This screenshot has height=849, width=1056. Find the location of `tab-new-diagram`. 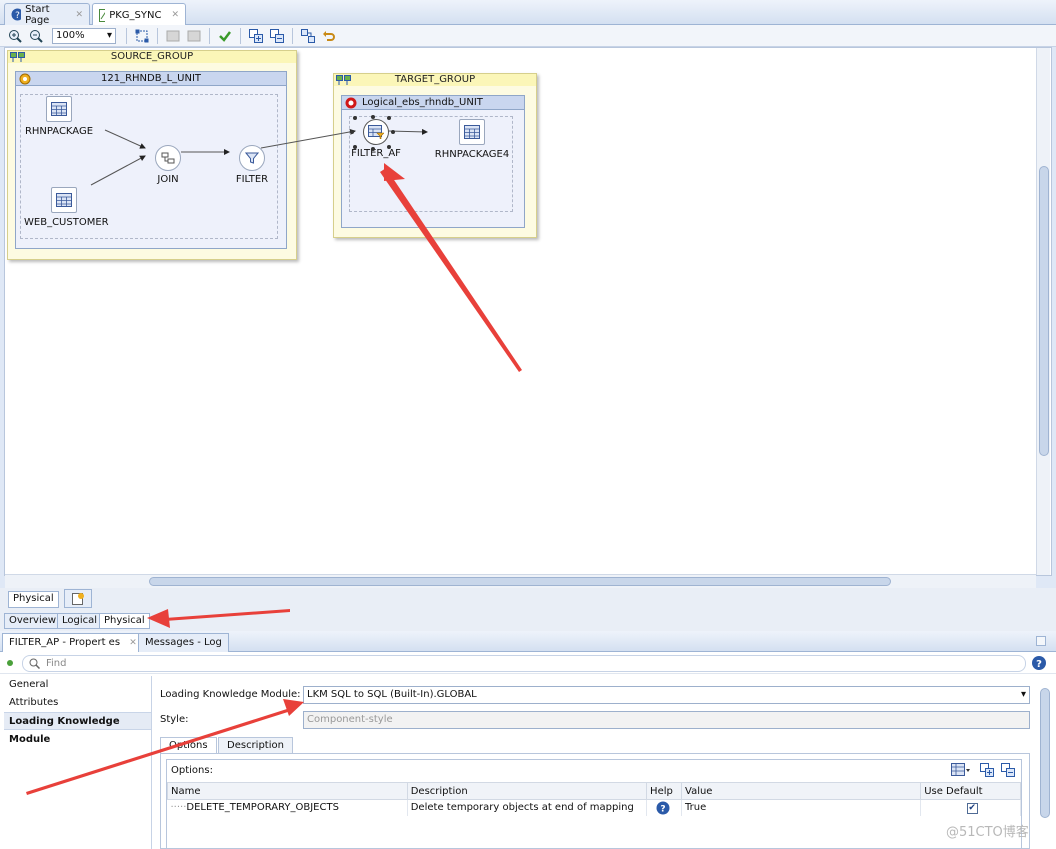

tab-new-diagram is located at coordinates (78, 598).